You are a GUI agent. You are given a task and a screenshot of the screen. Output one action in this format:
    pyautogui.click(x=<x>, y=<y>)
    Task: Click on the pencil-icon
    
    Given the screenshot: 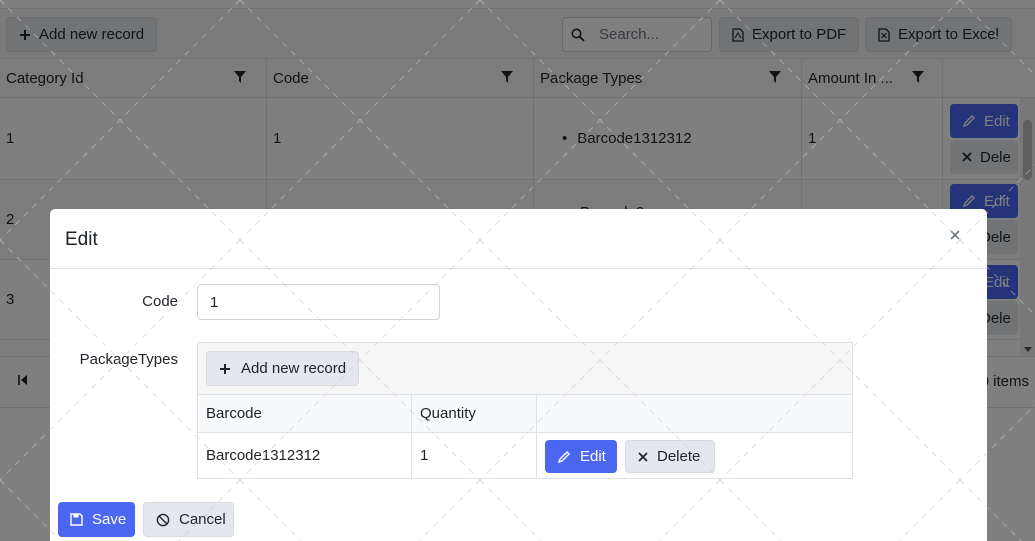 What is the action you would take?
    pyautogui.click(x=564, y=457)
    